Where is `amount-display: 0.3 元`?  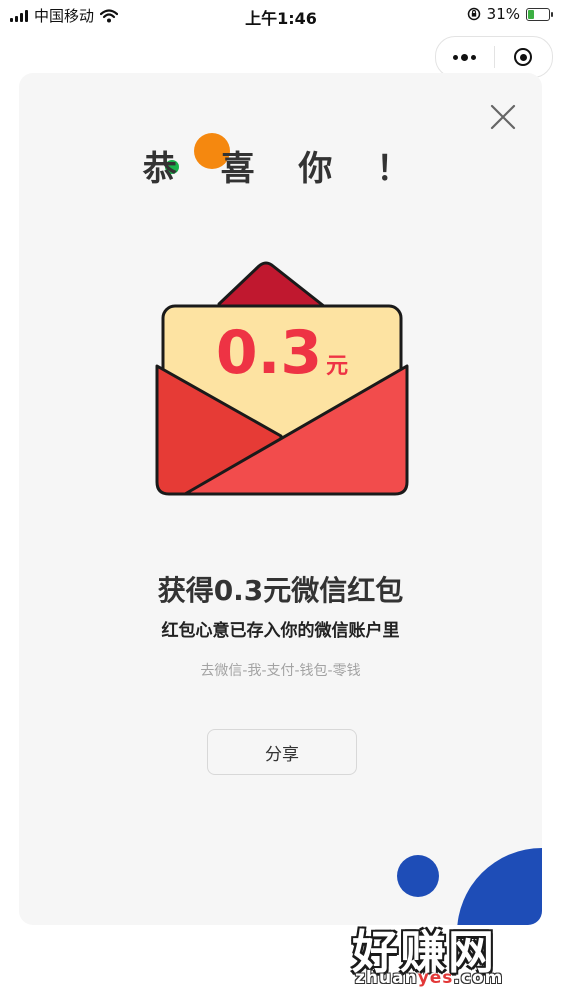
amount-display: 0.3 元 is located at coordinates (282, 353).